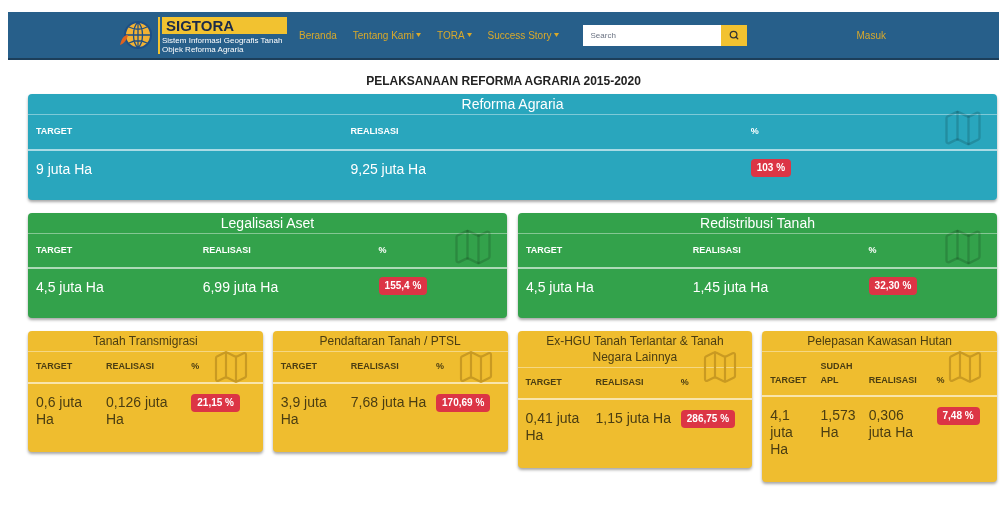 The width and height of the screenshot is (1007, 529). Describe the element at coordinates (553, 426) in the screenshot. I see `value-text: 0,41 juta Ha` at that location.